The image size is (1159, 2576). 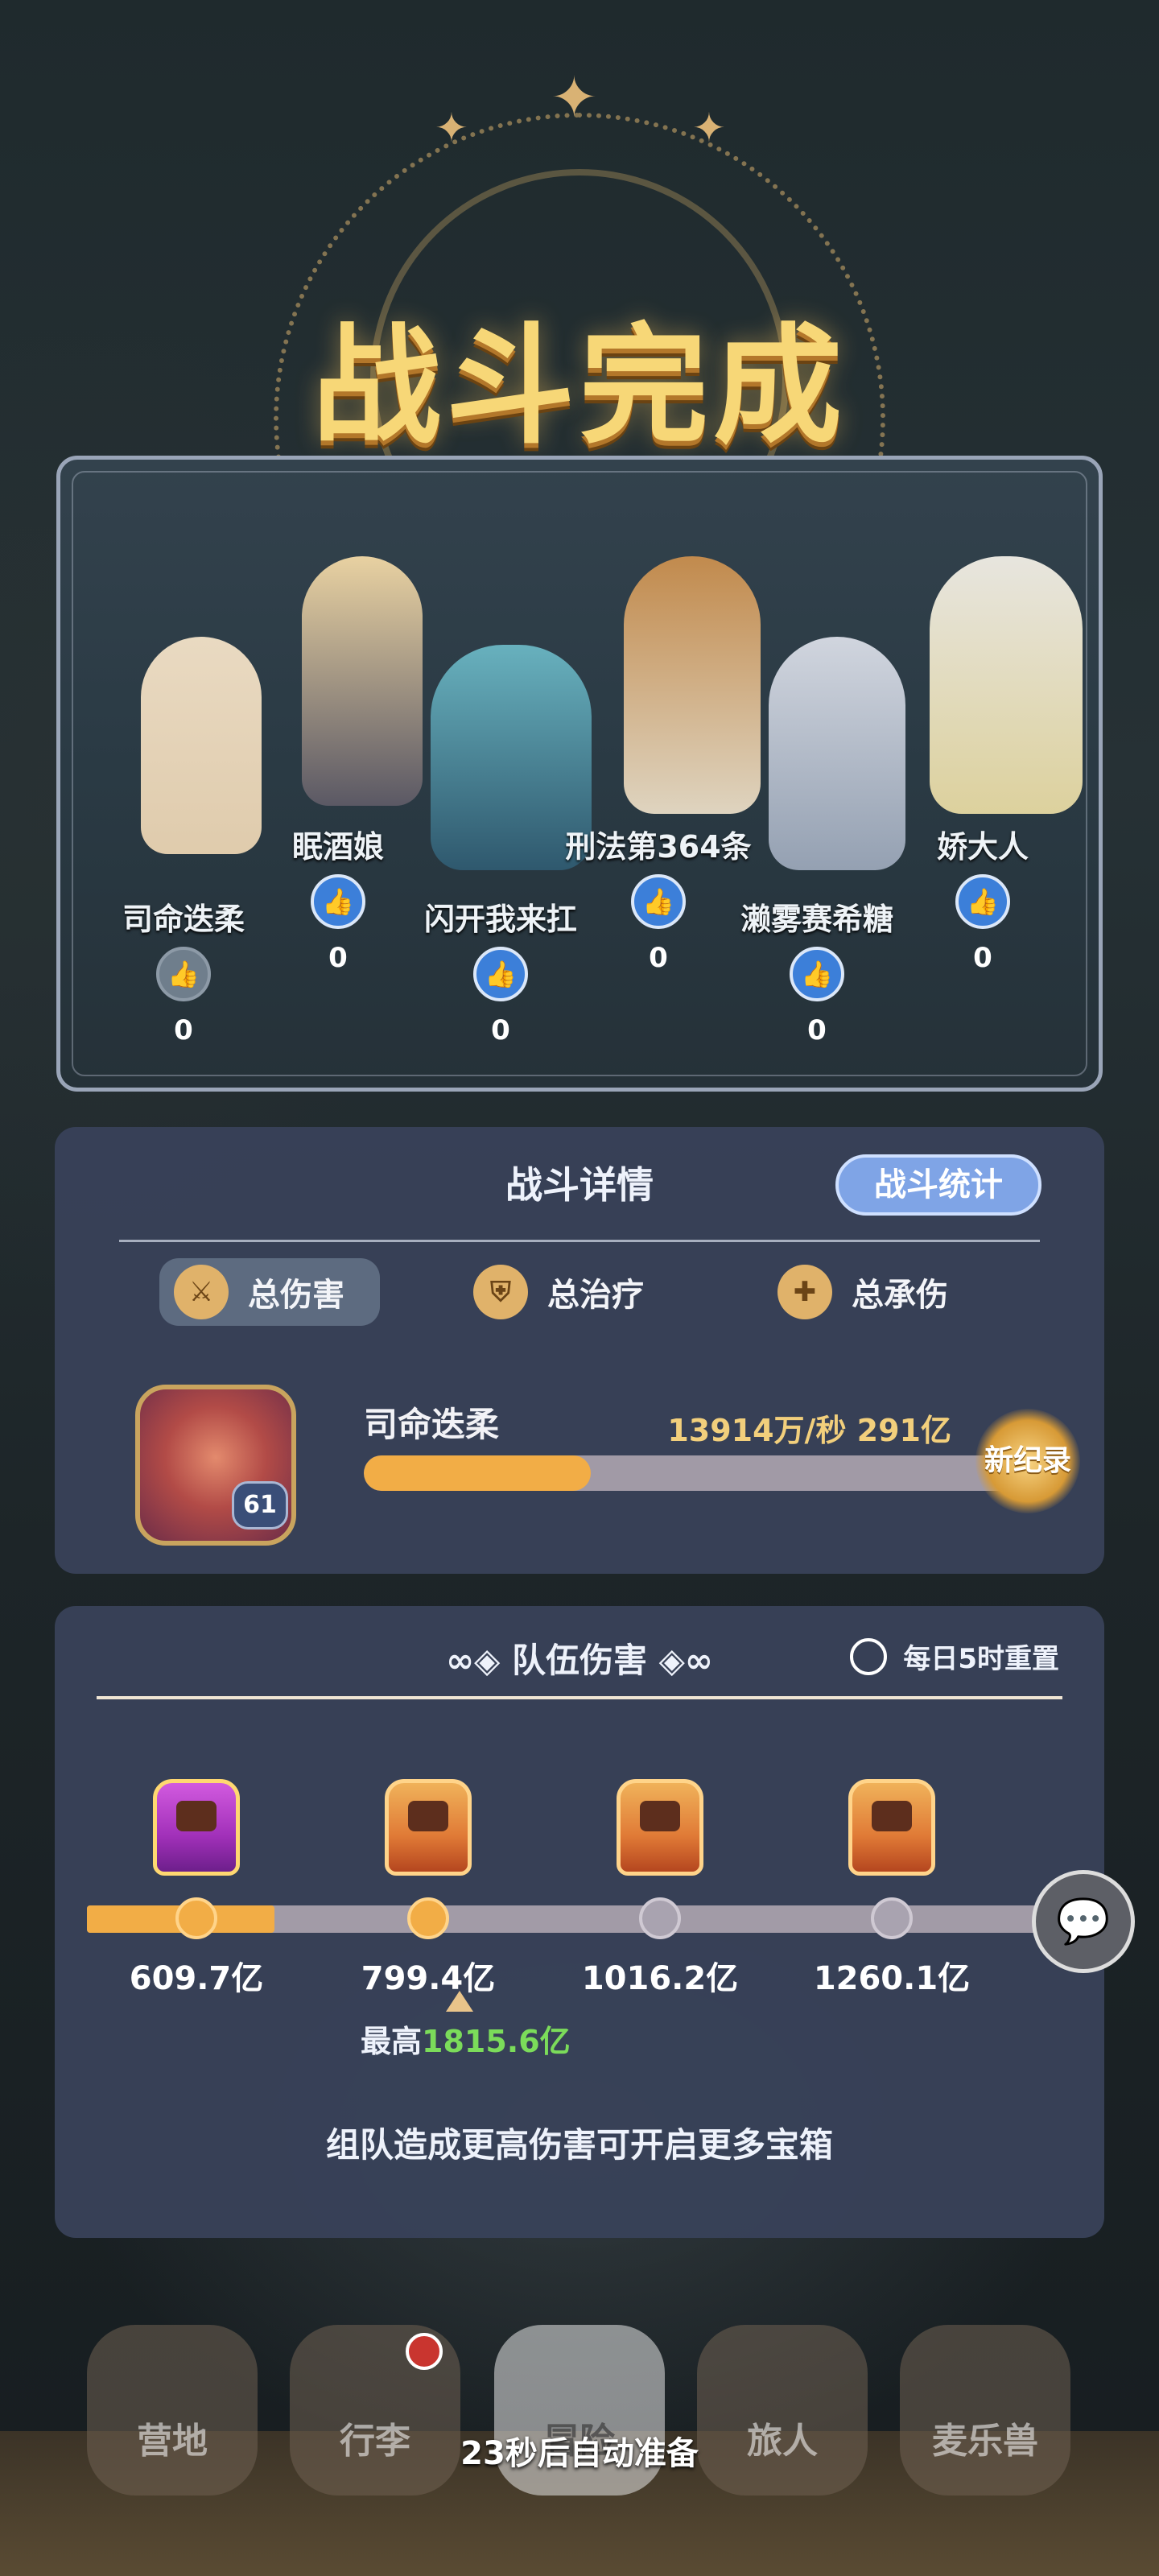 What do you see at coordinates (869, 1656) in the screenshot?
I see `clock-icon` at bounding box center [869, 1656].